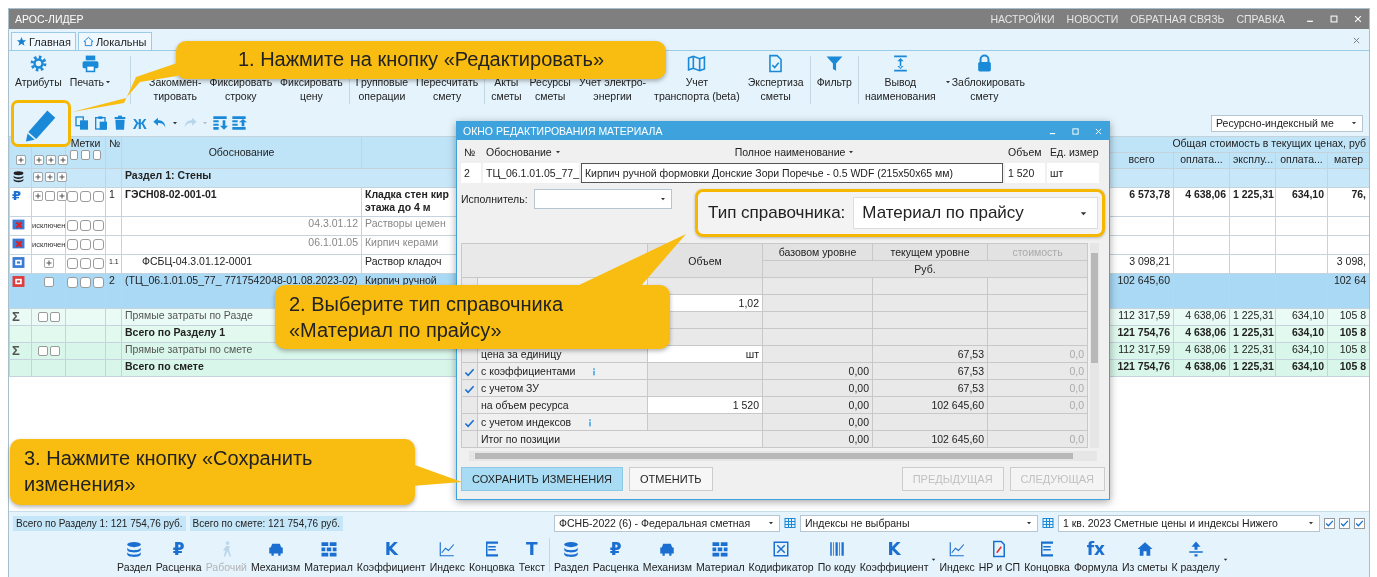 The width and height of the screenshot is (1377, 577). Describe the element at coordinates (241, 202) in the screenshot. I see `table-cell: ГЭСН08-02-001-01` at that location.